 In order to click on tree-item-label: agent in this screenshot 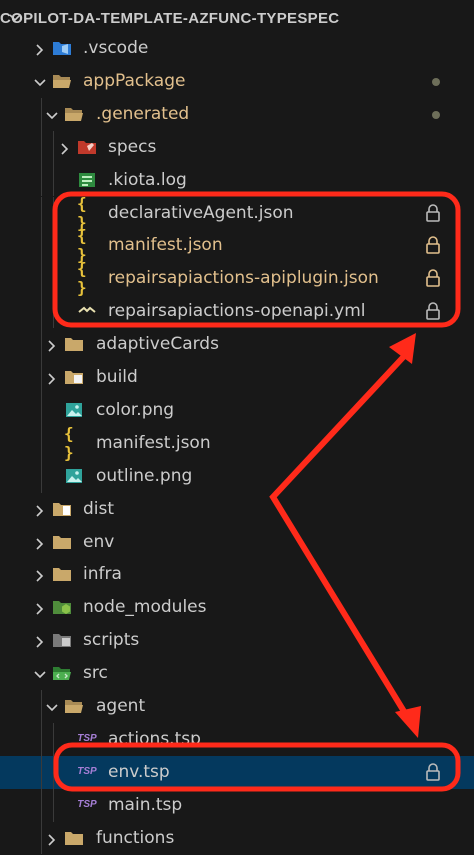, I will do `click(121, 706)`.